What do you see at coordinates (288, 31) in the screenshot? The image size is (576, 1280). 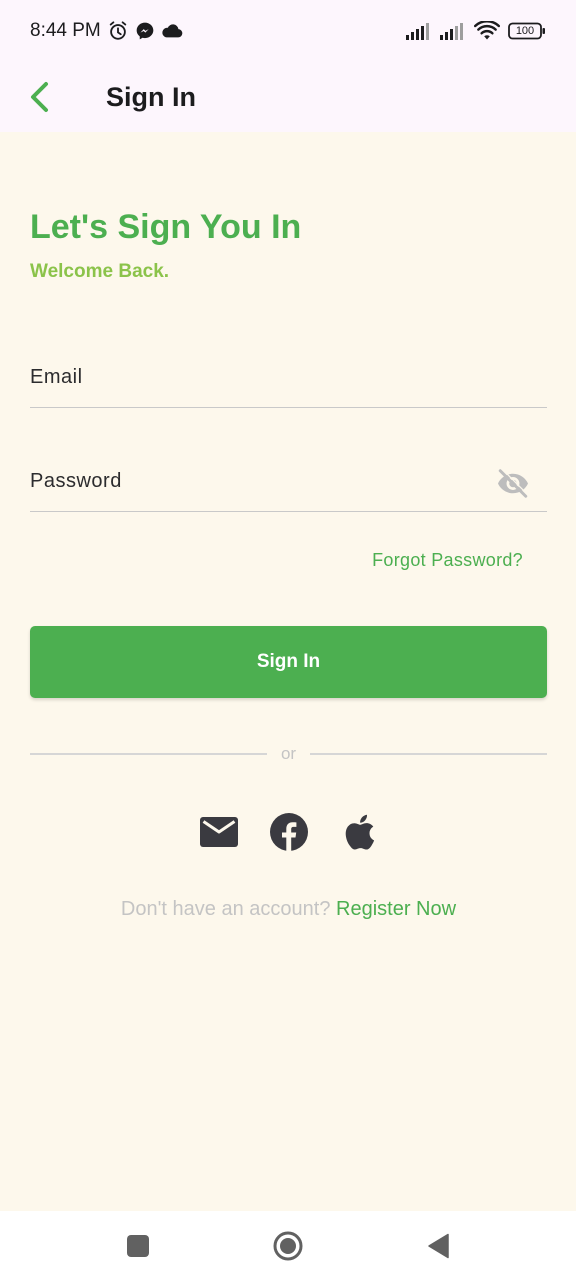 I see `status-bar: 8:44 PM 100` at bounding box center [288, 31].